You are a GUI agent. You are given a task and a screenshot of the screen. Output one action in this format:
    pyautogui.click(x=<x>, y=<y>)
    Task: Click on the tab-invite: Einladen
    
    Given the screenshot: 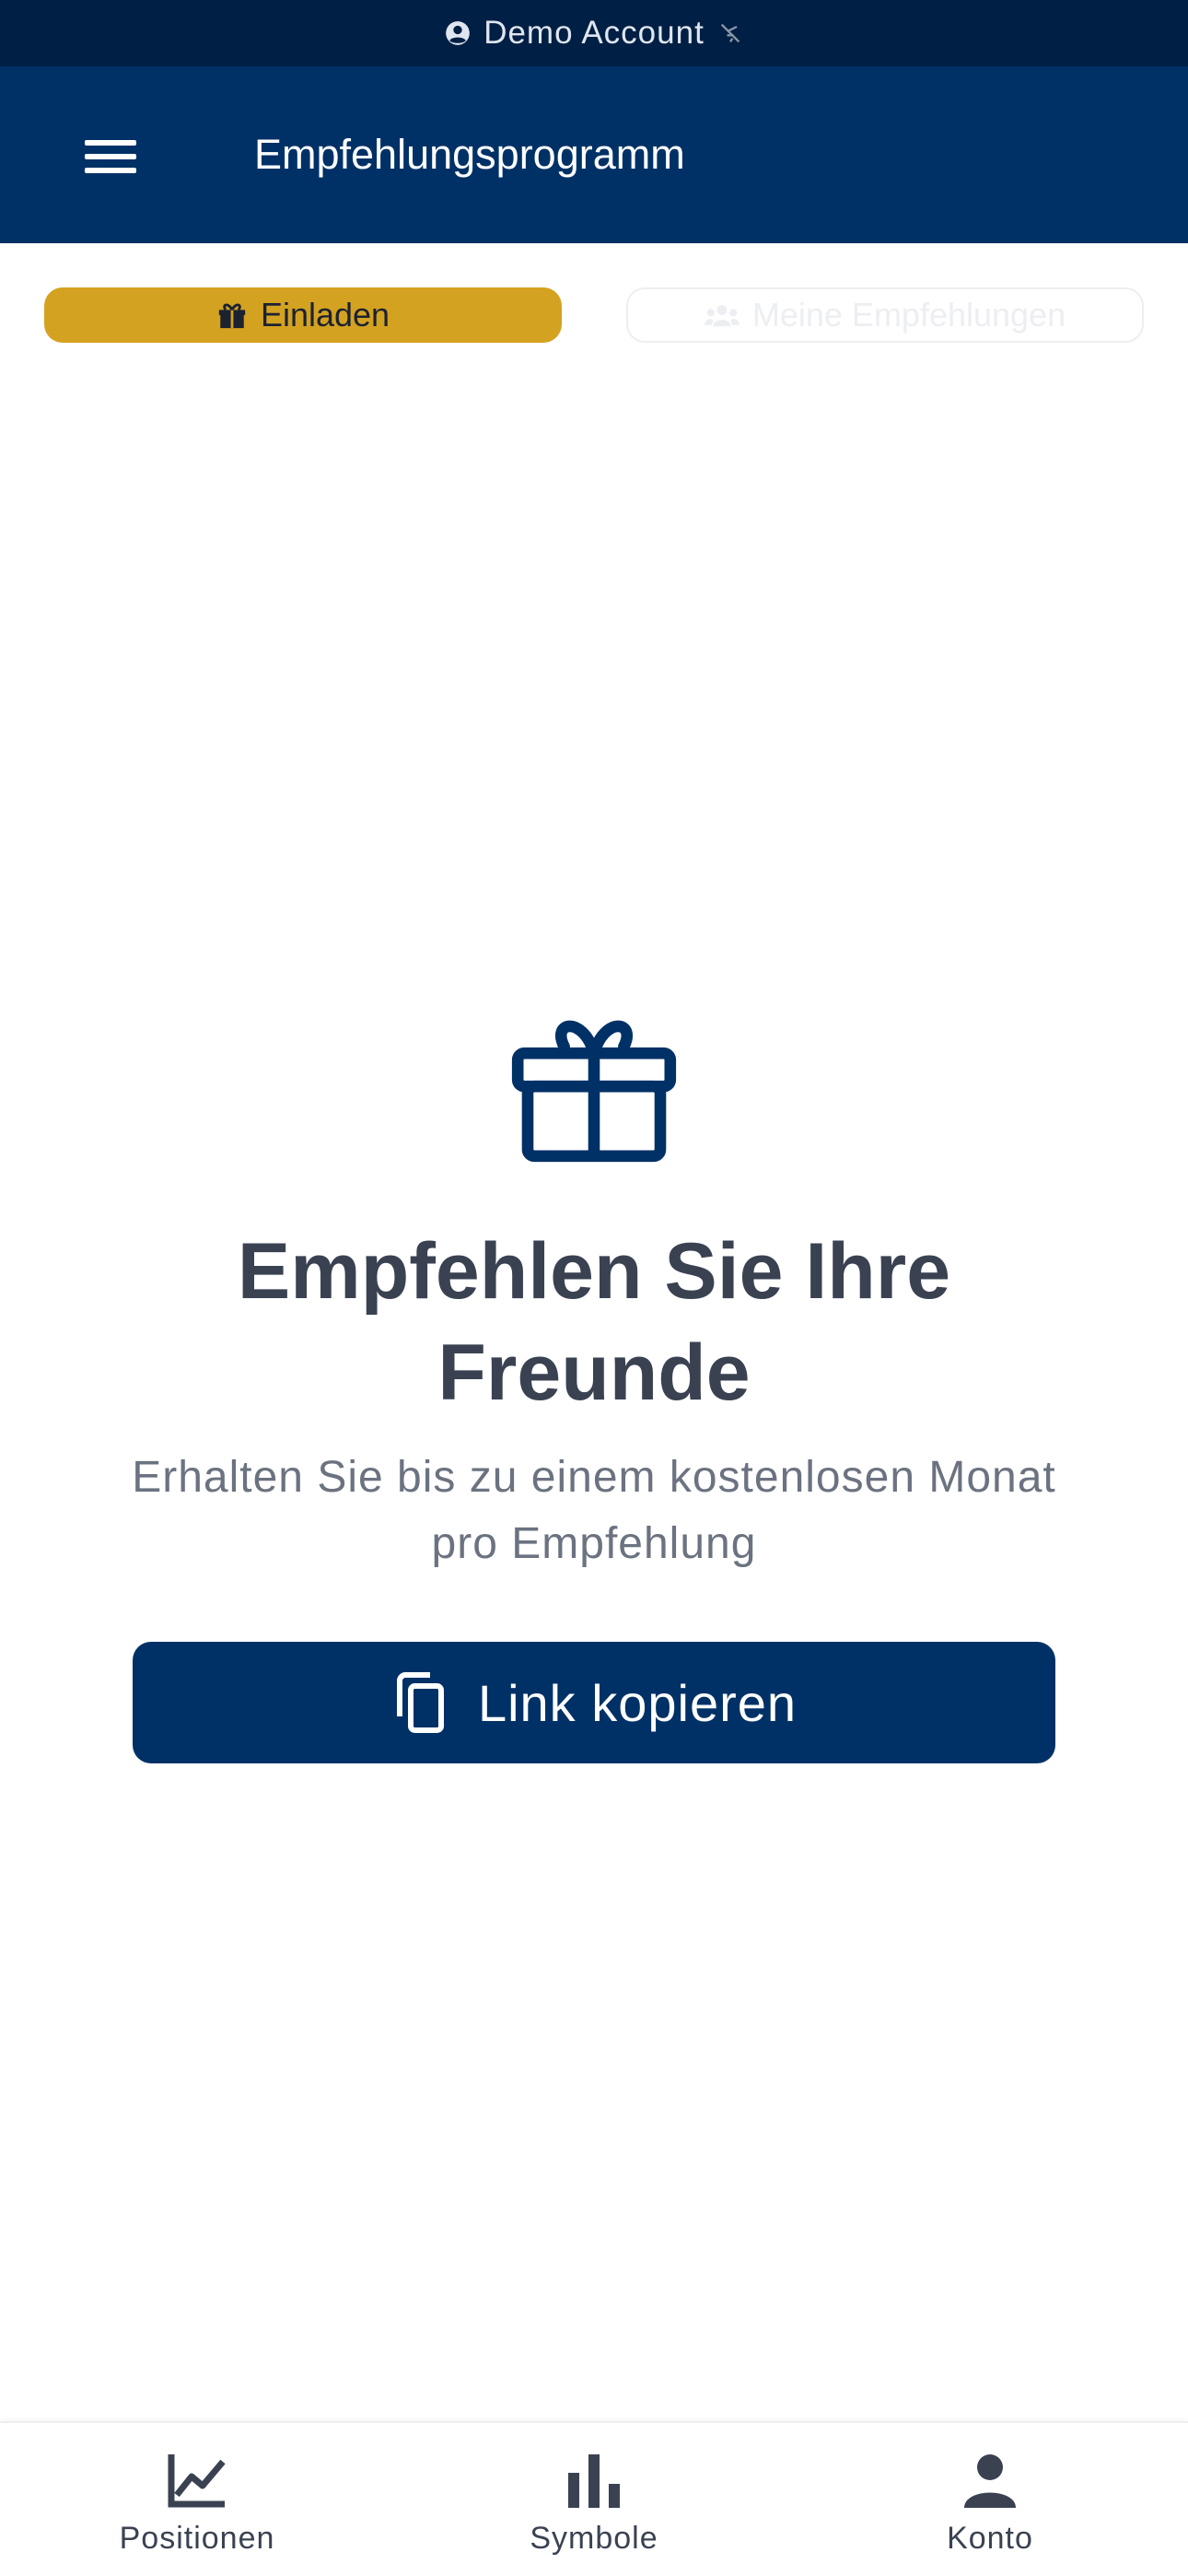 What is the action you would take?
    pyautogui.click(x=303, y=315)
    